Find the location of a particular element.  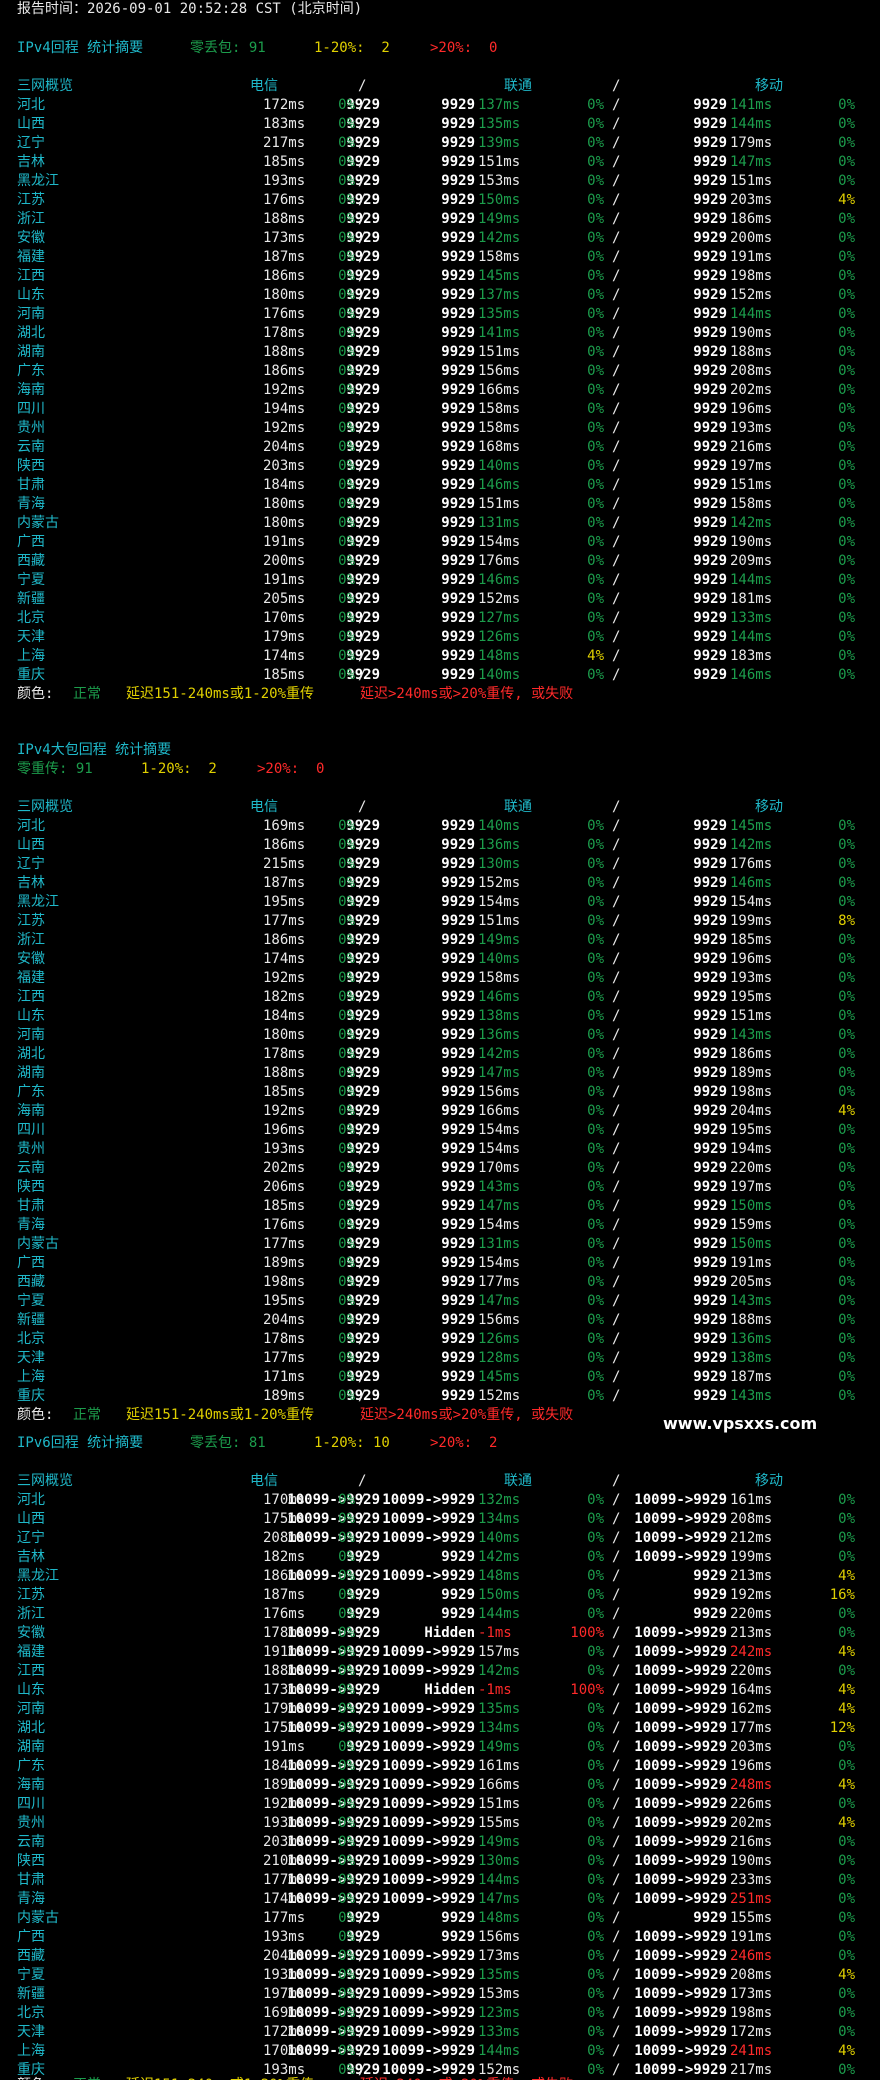

ct-latency: 192ms is located at coordinates (284, 978).